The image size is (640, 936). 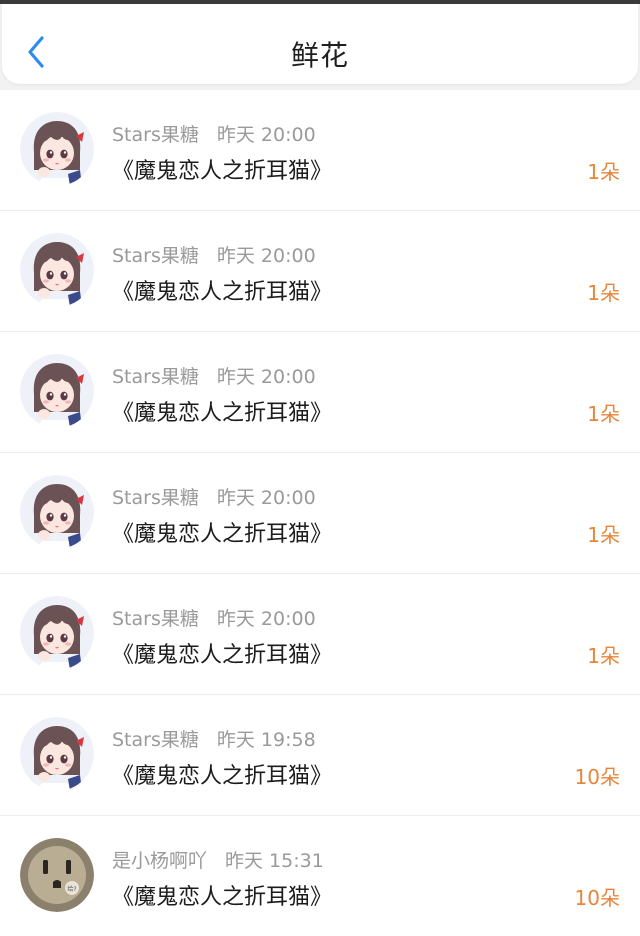 I want to click on item-meta: Stars果糖 昨天 19:58, so click(x=214, y=738).